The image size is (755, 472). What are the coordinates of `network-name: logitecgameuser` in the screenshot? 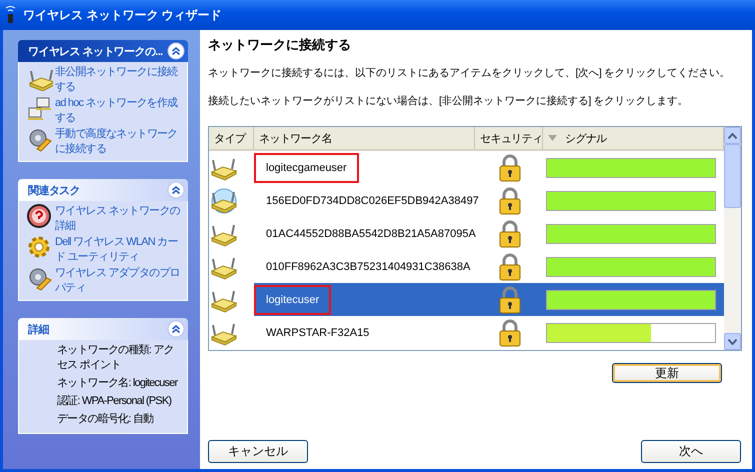 It's located at (306, 167).